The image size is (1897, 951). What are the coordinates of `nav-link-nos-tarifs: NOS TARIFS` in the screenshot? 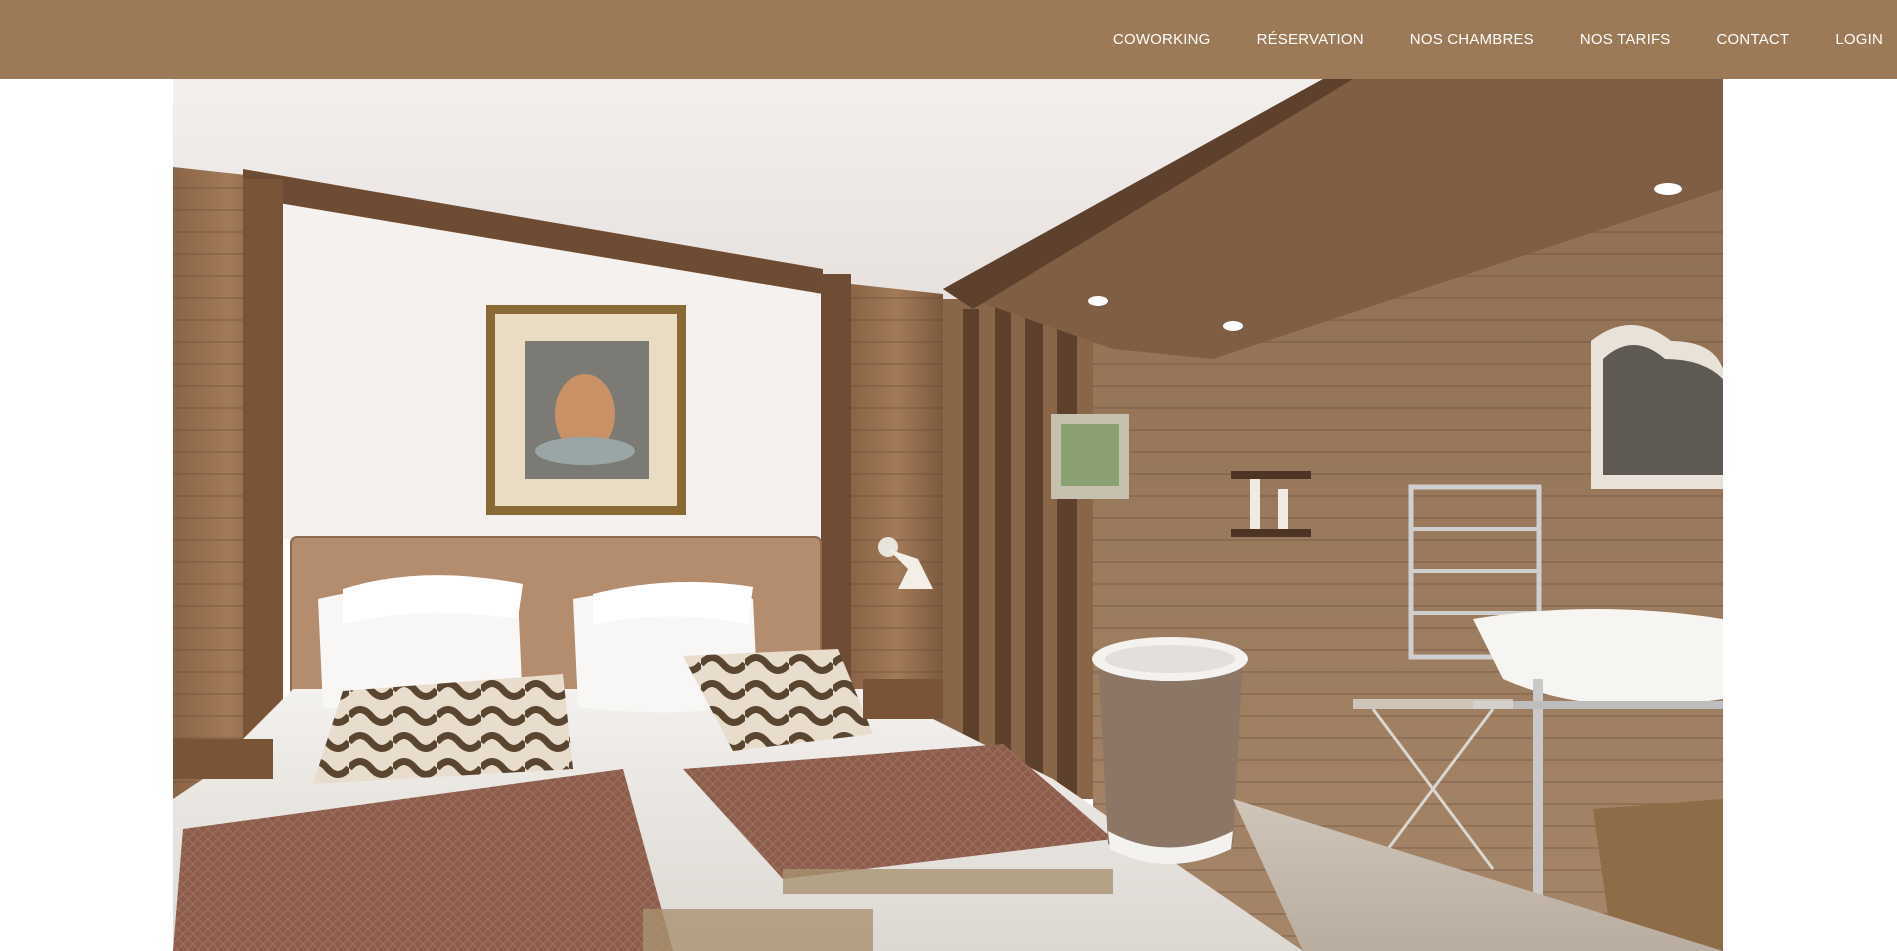 It's located at (1625, 39).